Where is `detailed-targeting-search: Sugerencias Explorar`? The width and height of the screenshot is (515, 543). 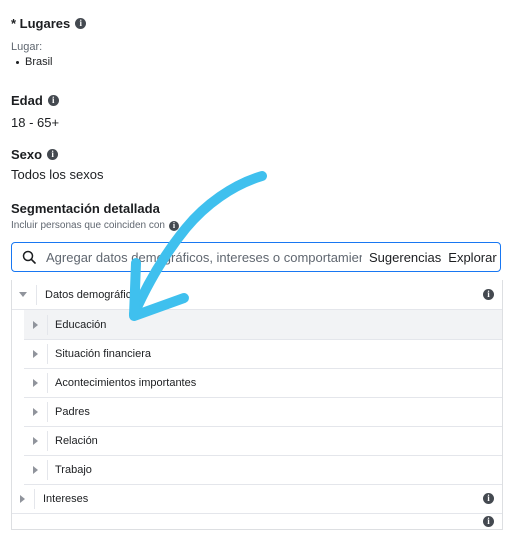 detailed-targeting-search: Sugerencias Explorar is located at coordinates (256, 257).